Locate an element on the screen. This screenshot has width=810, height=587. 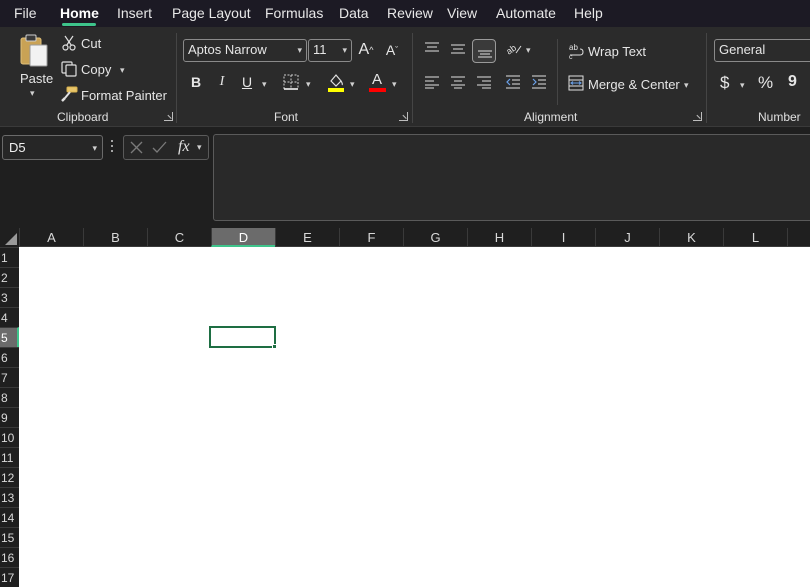
row-header-9: 9 is located at coordinates (9, 417).